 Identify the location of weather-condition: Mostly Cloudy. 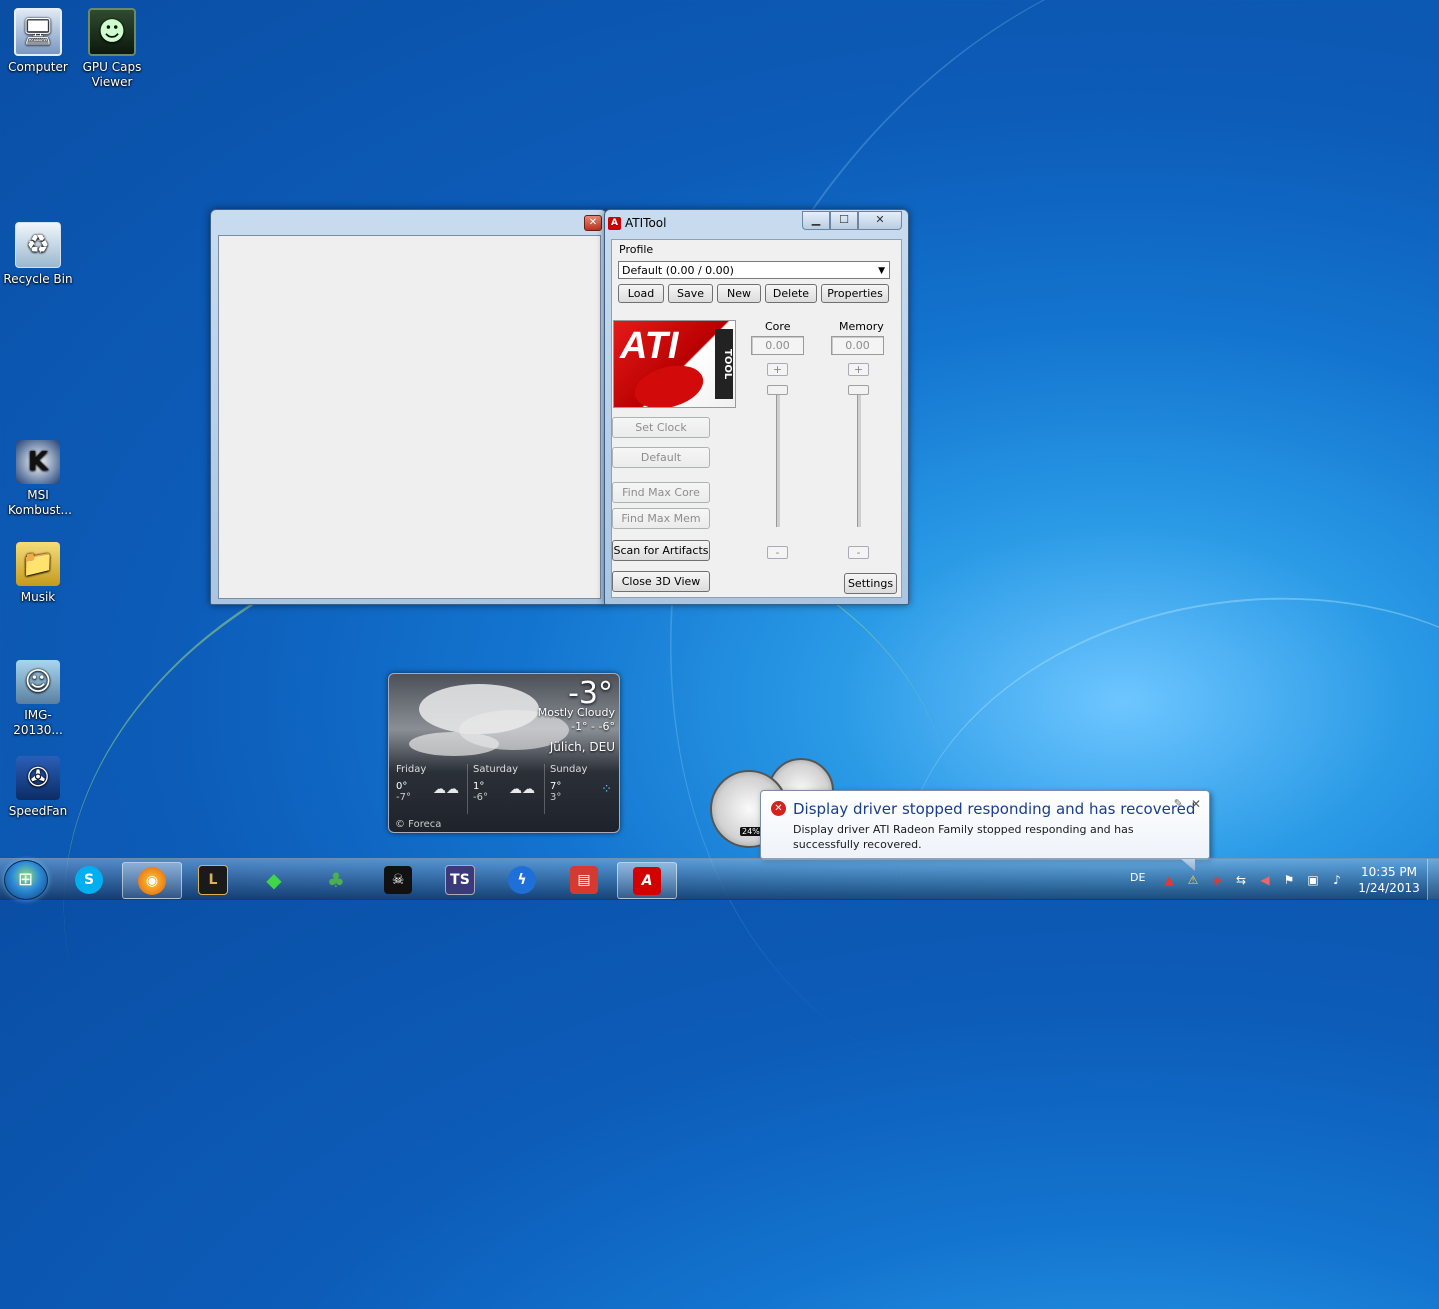
(576, 712).